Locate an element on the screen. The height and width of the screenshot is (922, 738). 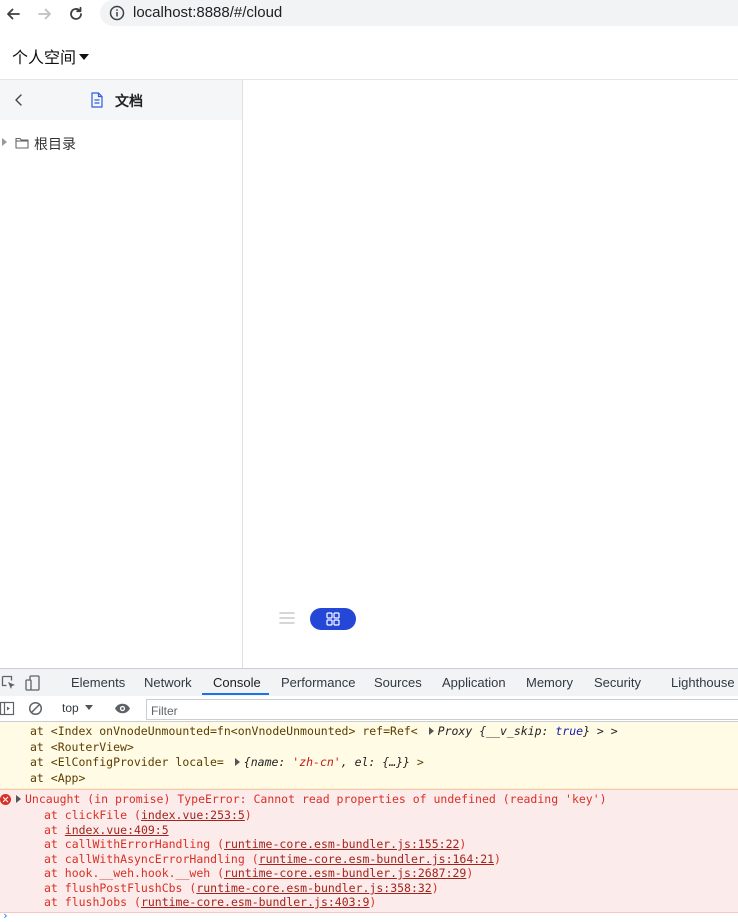
filter-field is located at coordinates (442, 709).